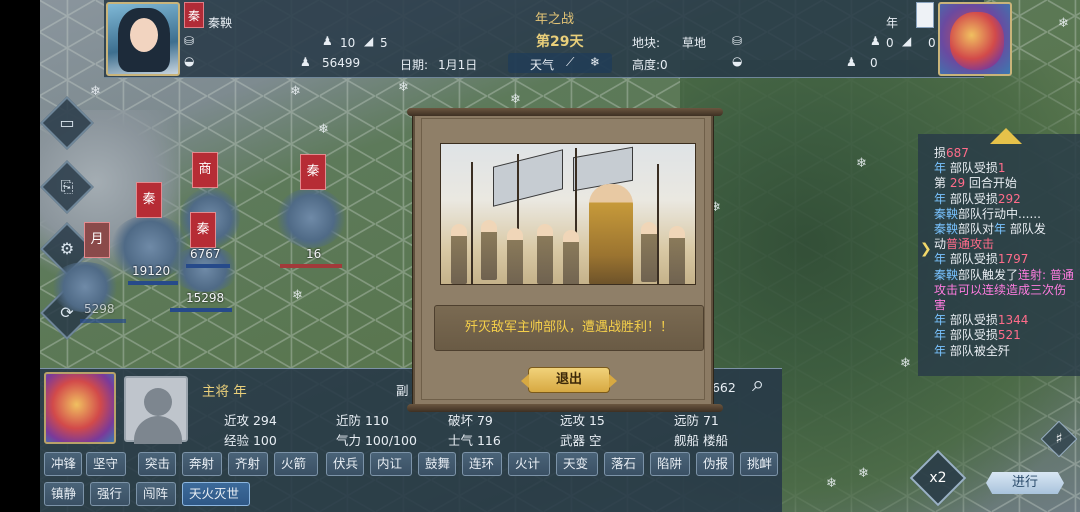 The image size is (1080, 512). What do you see at coordinates (529, 464) in the screenshot?
I see `skill-button: 火计` at bounding box center [529, 464].